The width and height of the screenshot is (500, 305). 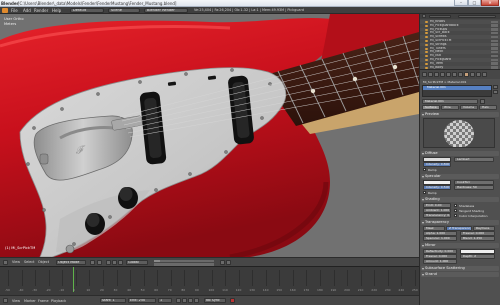 What do you see at coordinates (30, 301) in the screenshot?
I see `timeline-menu-marker: Marker` at bounding box center [30, 301].